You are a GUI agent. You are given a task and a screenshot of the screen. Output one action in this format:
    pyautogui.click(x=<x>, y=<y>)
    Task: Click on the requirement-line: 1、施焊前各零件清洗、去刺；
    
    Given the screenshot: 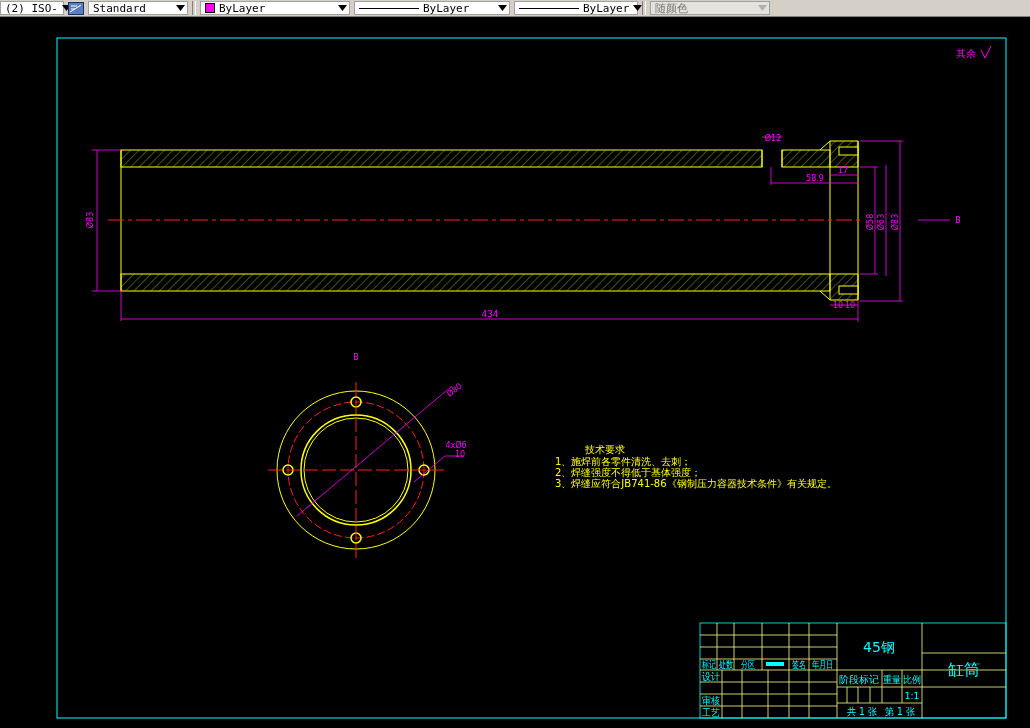 What is the action you would take?
    pyautogui.click(x=623, y=461)
    